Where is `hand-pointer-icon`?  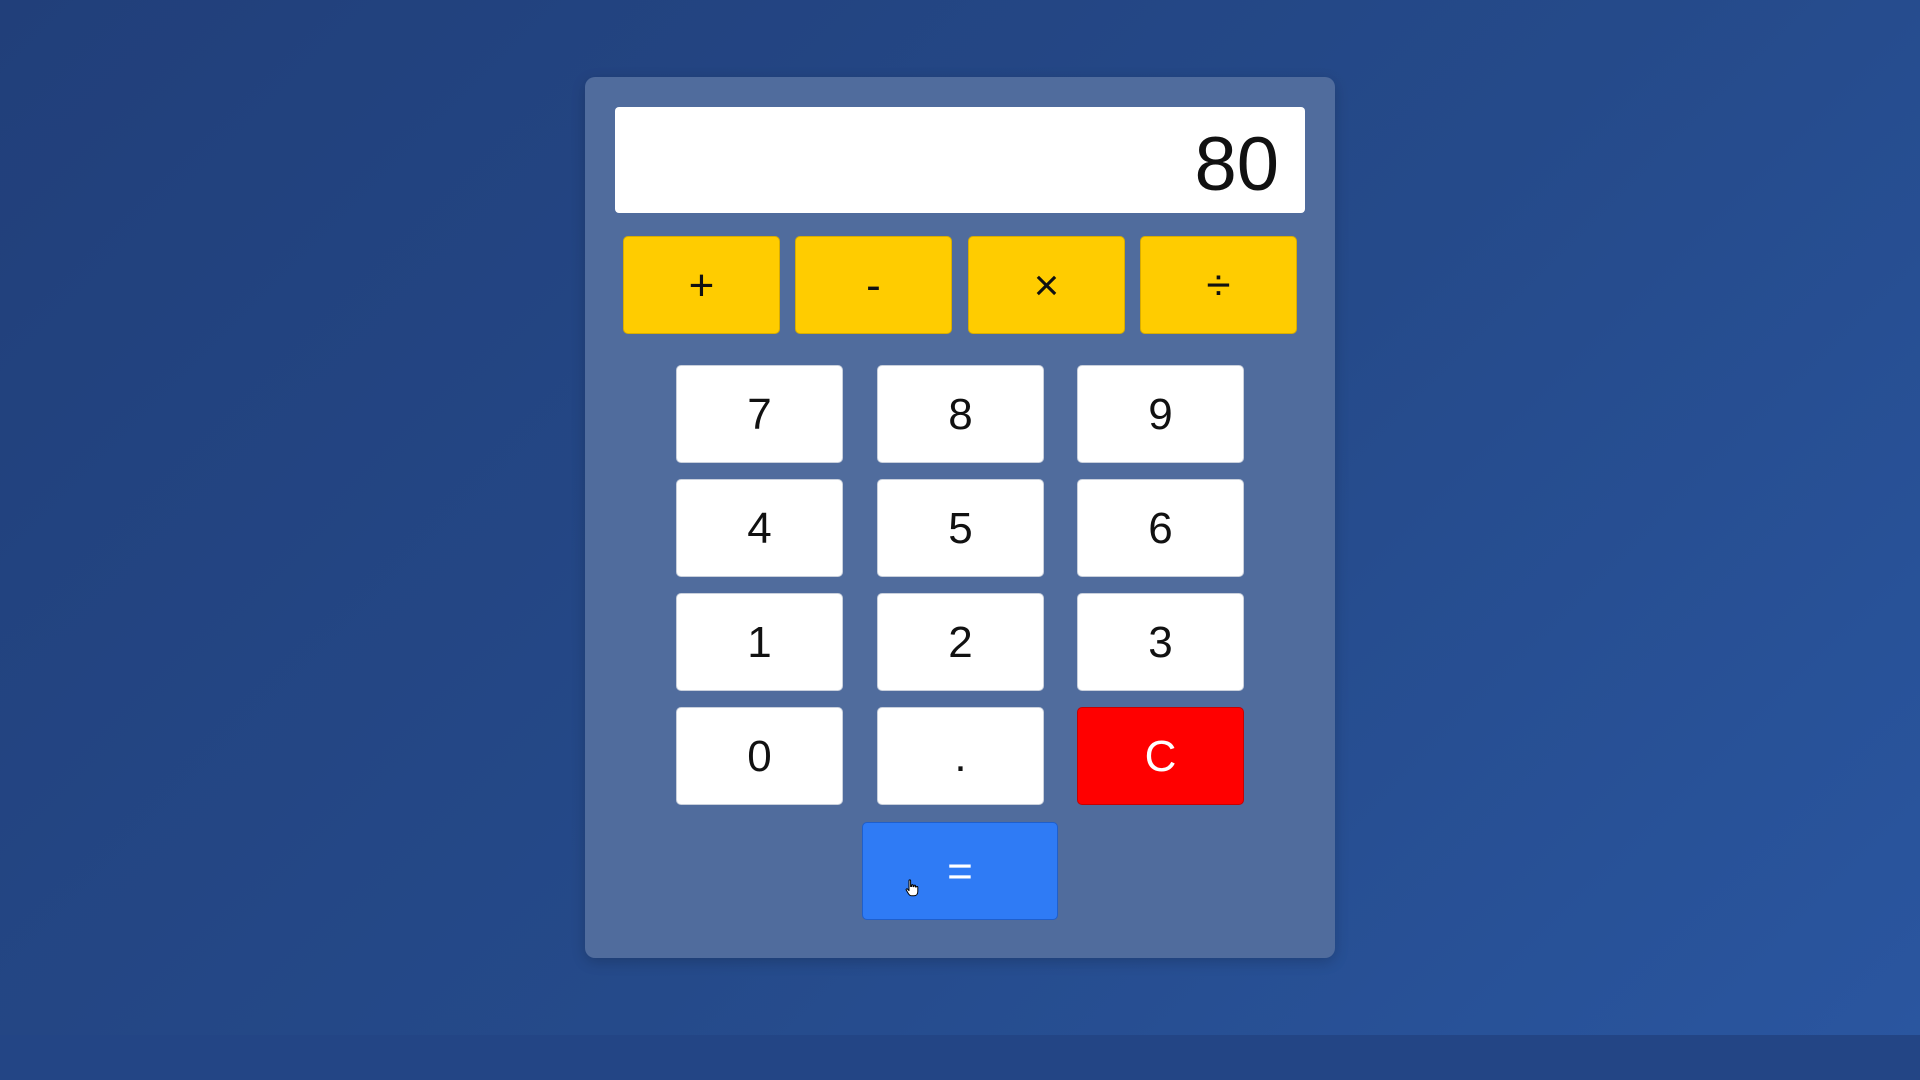 hand-pointer-icon is located at coordinates (912, 888).